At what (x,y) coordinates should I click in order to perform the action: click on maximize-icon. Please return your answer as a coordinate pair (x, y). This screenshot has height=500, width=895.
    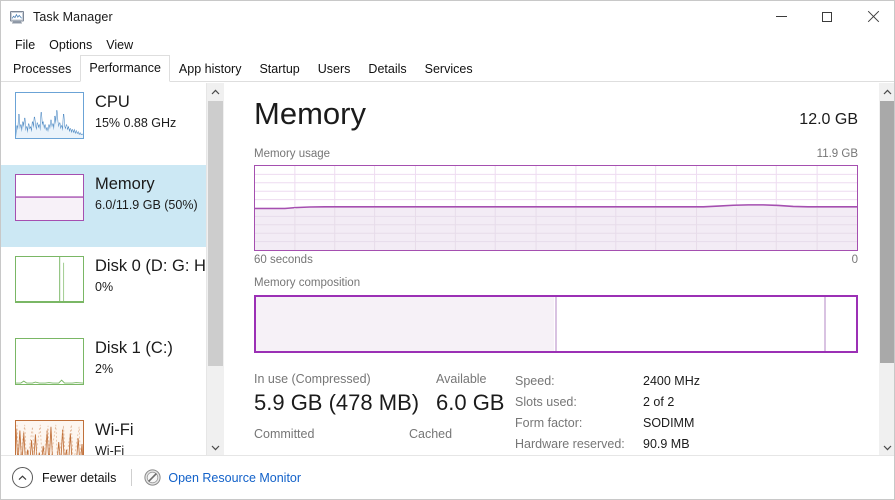
    Looking at the image, I should click on (827, 16).